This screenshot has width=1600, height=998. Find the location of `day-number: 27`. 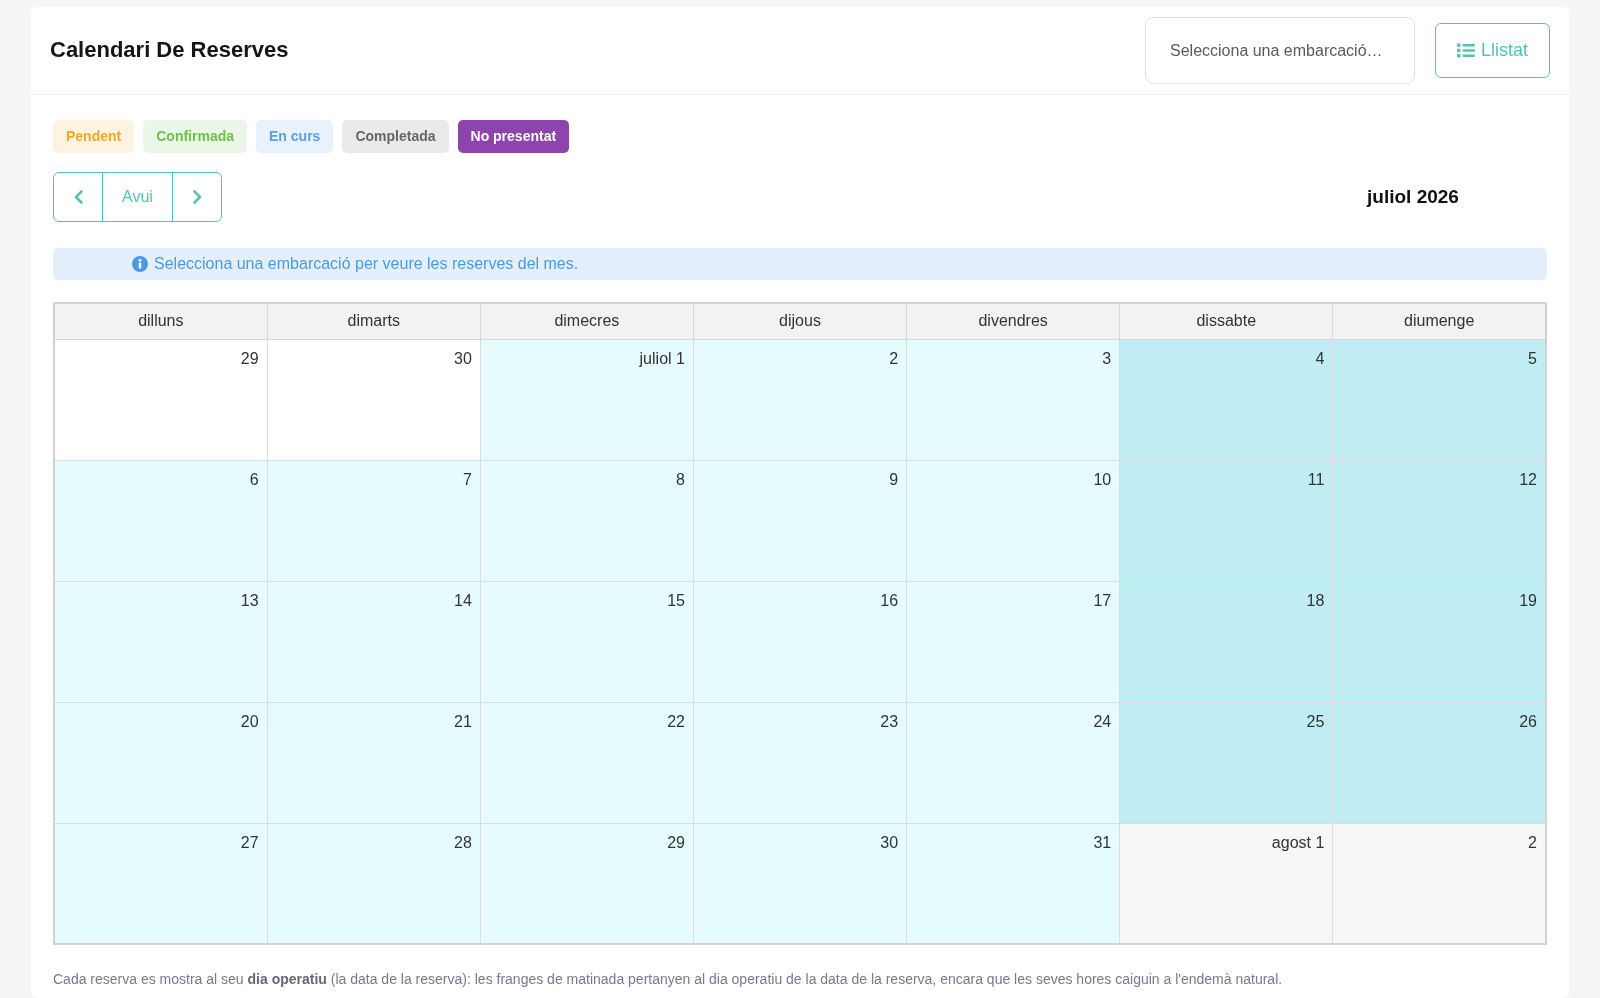

day-number: 27 is located at coordinates (249, 842).